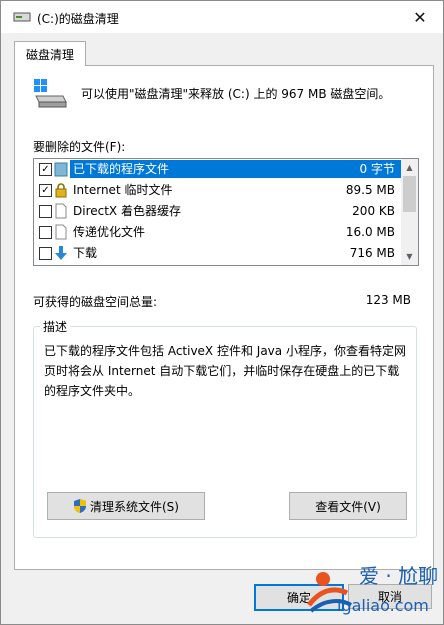 The height and width of the screenshot is (625, 444). I want to click on clean-system-files-button: 清理系统文件(S), so click(126, 506).